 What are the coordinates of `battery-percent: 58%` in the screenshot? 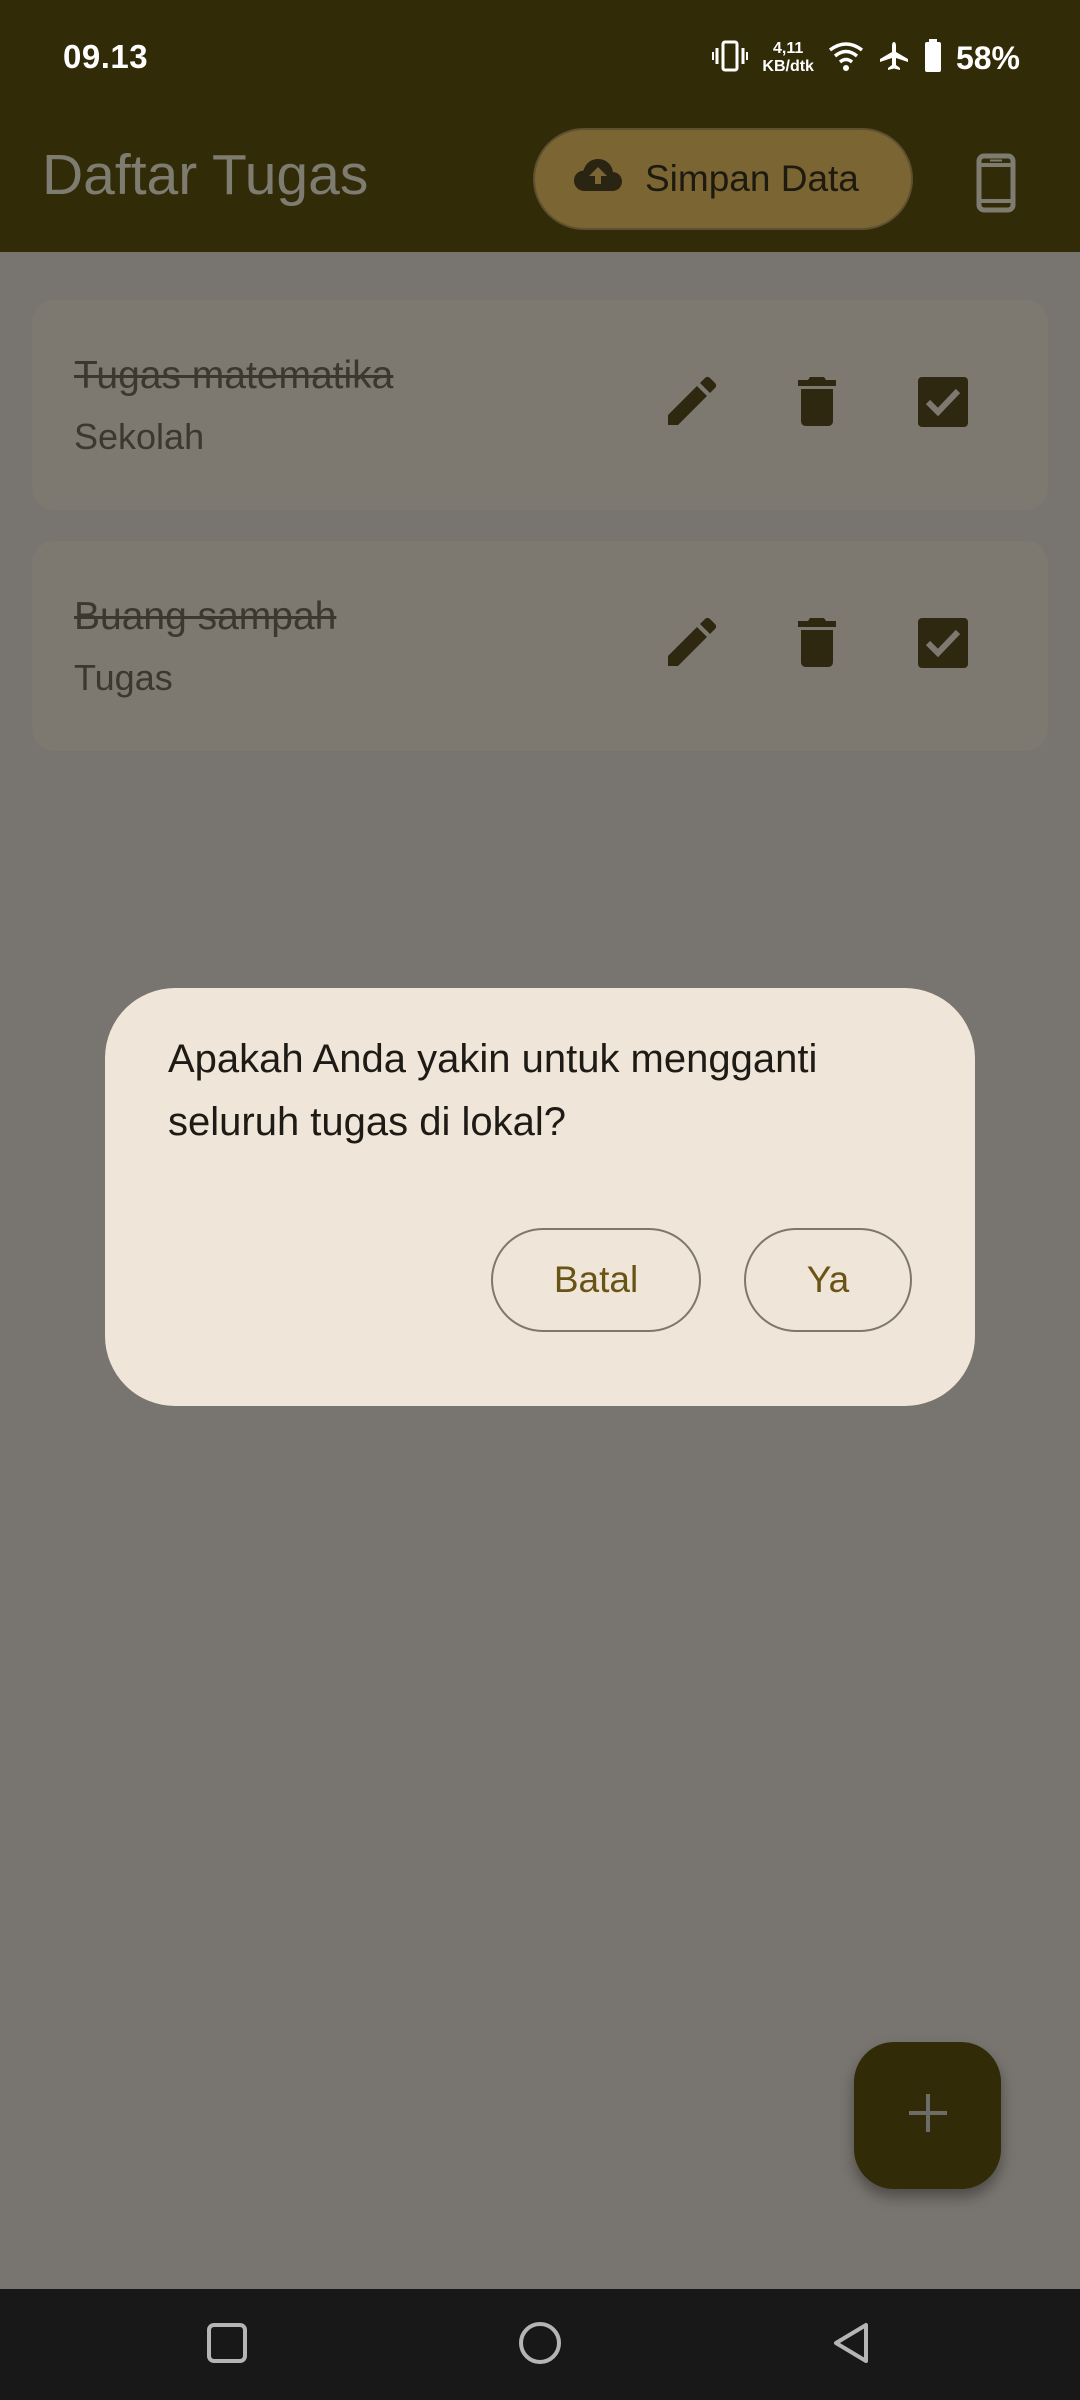 It's located at (987, 57).